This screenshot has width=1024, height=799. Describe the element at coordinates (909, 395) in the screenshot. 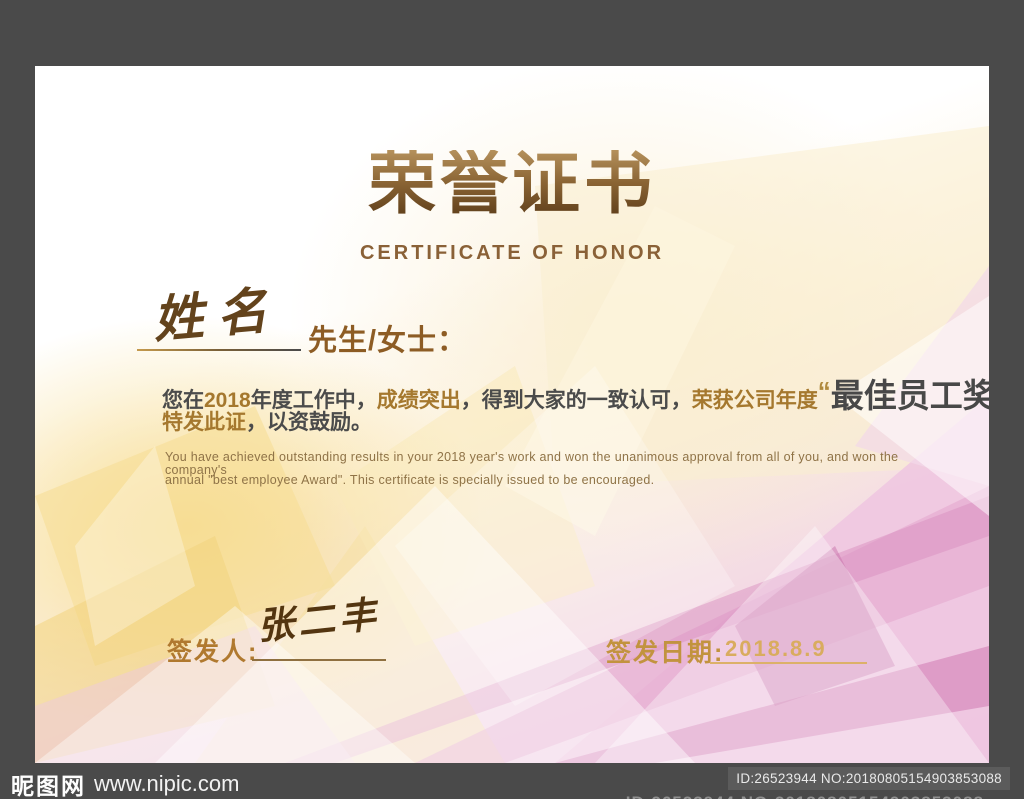

I see `award-name-text: 最佳员工奖` at that location.